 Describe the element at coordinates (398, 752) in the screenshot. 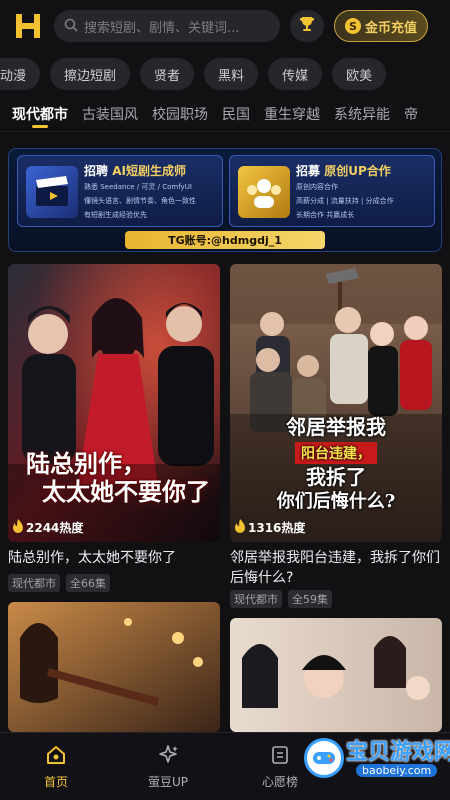

I see `watermark-text: 宝贝游戏网` at that location.